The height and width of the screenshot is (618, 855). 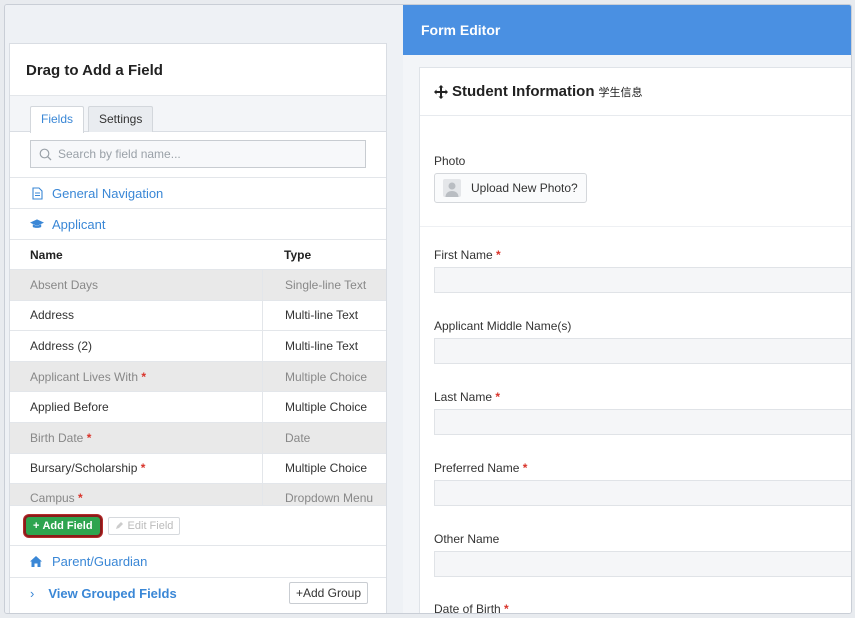 I want to click on field-name: Absent Days, so click(x=64, y=284).